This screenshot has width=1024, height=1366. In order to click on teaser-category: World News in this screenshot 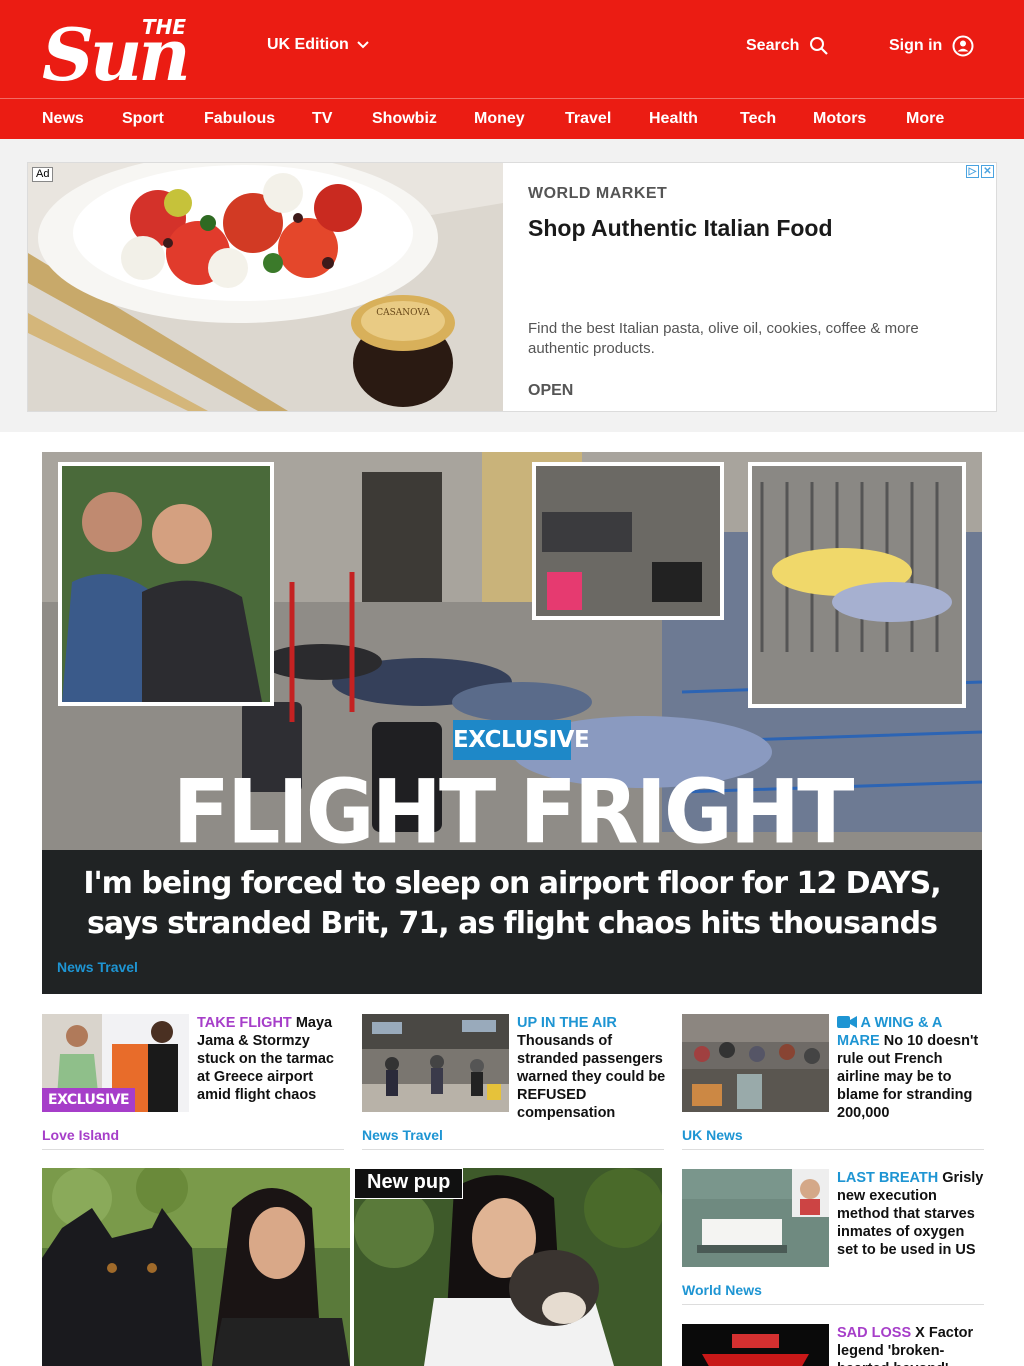, I will do `click(722, 1290)`.